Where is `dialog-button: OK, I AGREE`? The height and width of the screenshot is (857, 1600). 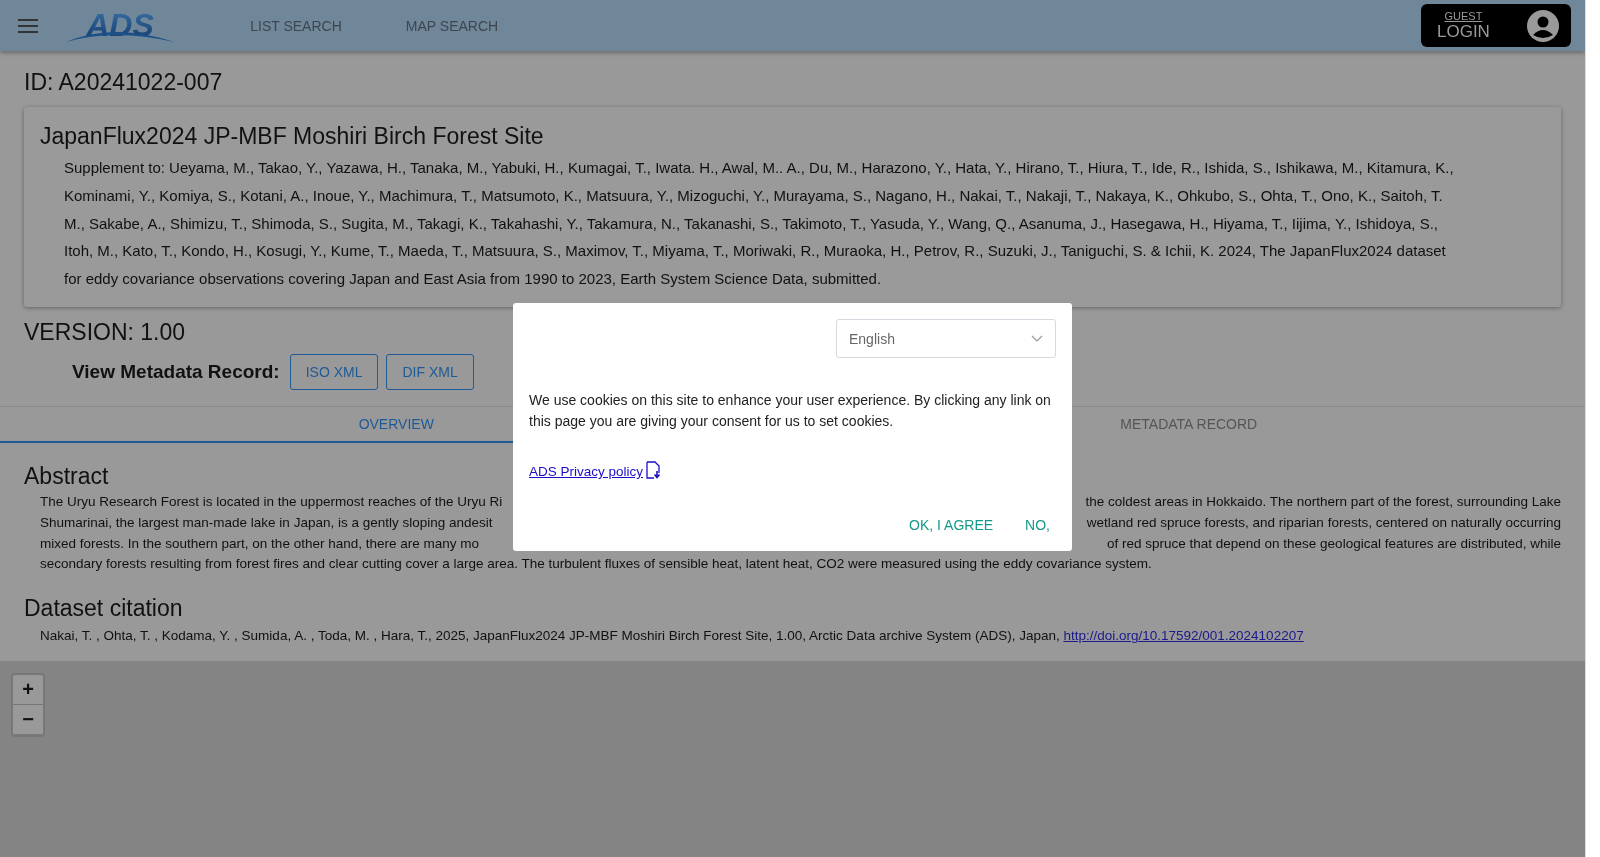 dialog-button: OK, I AGREE is located at coordinates (951, 525).